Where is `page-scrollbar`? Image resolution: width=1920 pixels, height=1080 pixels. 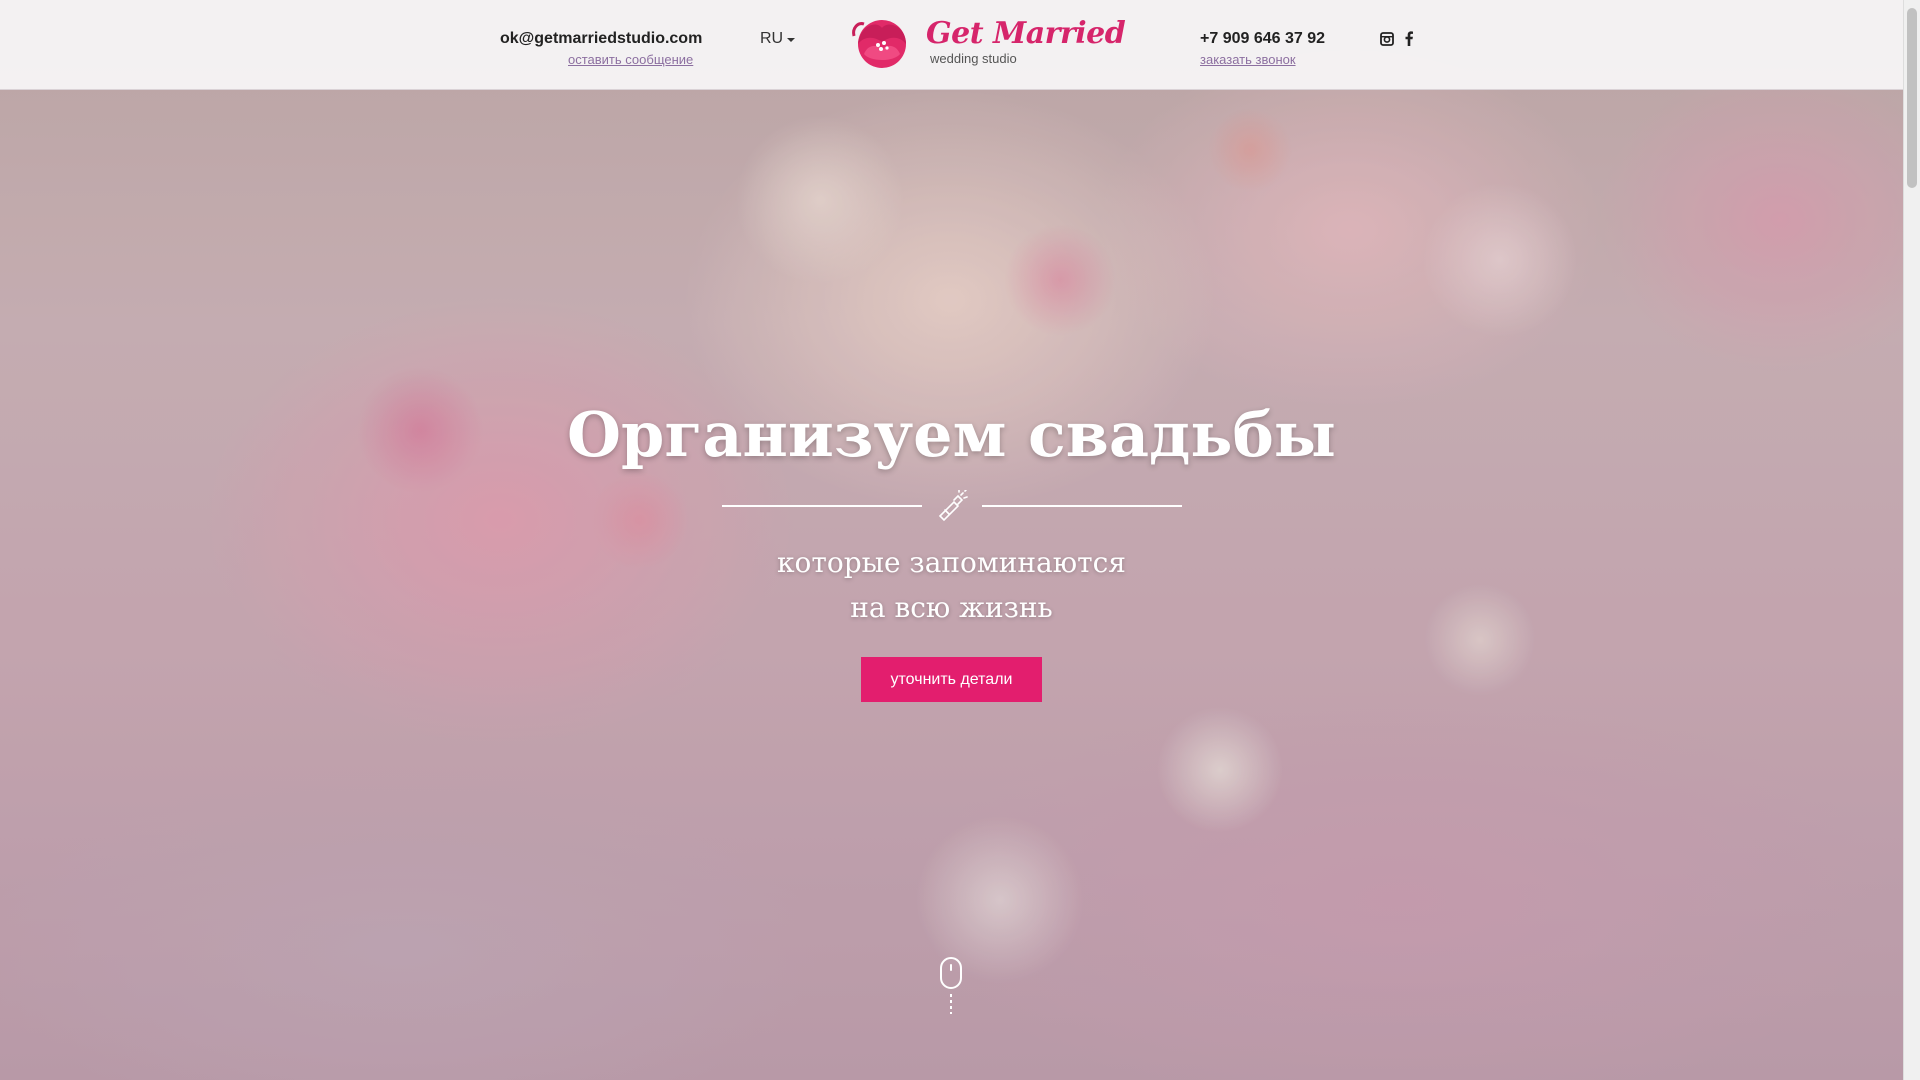 page-scrollbar is located at coordinates (1911, 540).